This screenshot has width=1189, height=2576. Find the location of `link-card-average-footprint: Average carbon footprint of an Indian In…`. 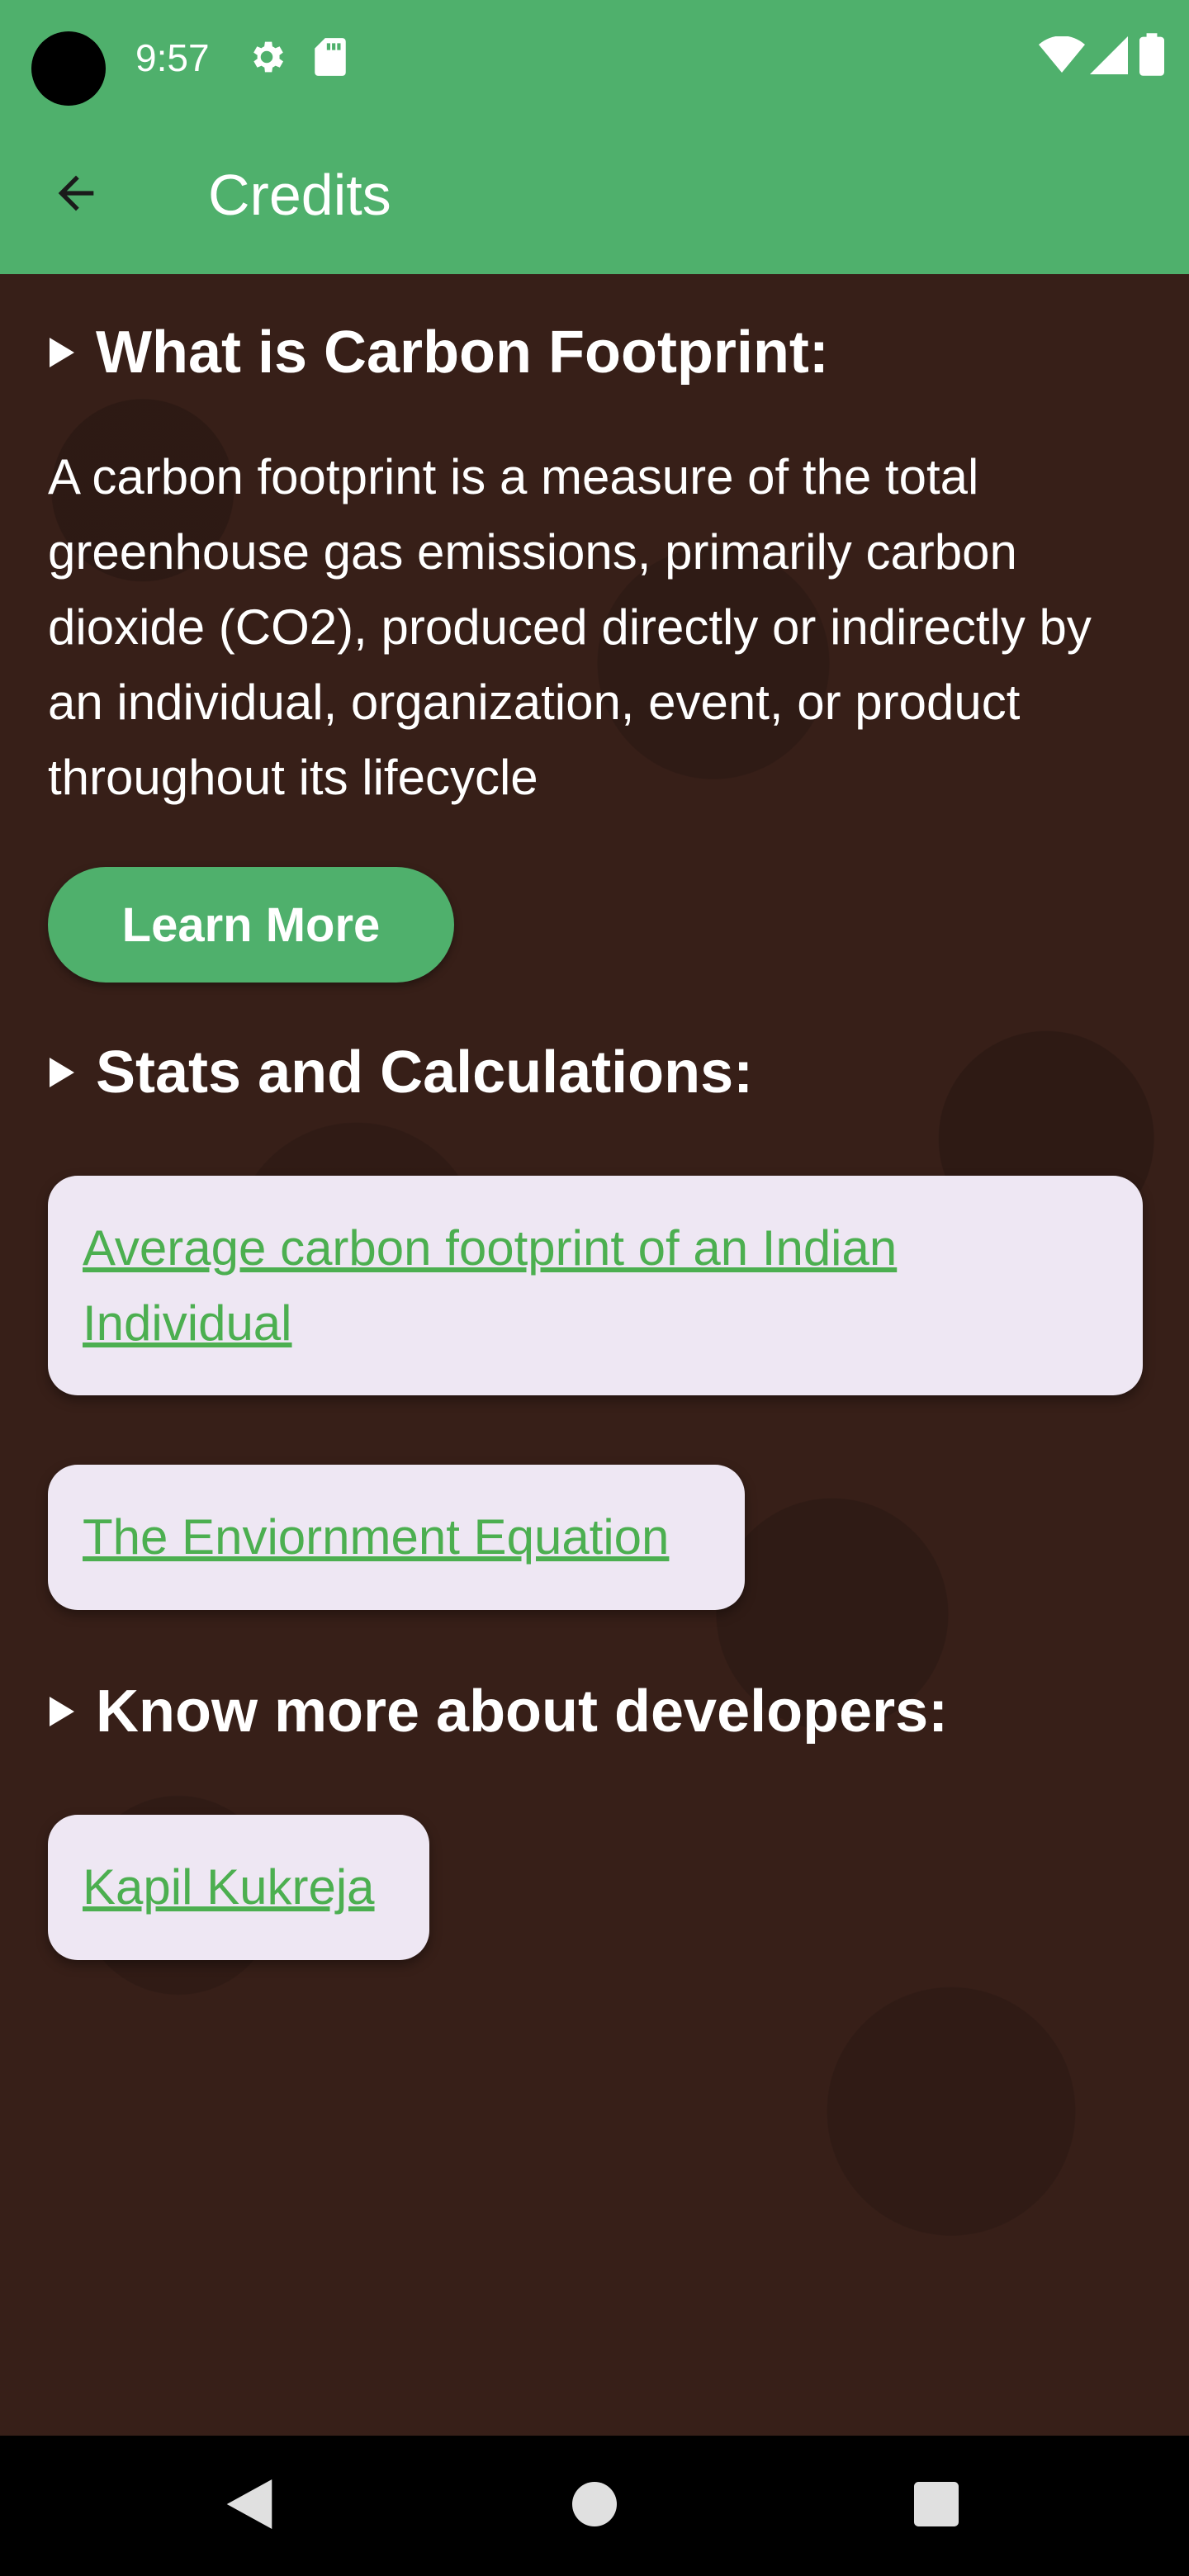

link-card-average-footprint: Average carbon footprint of an Indian In… is located at coordinates (595, 1285).